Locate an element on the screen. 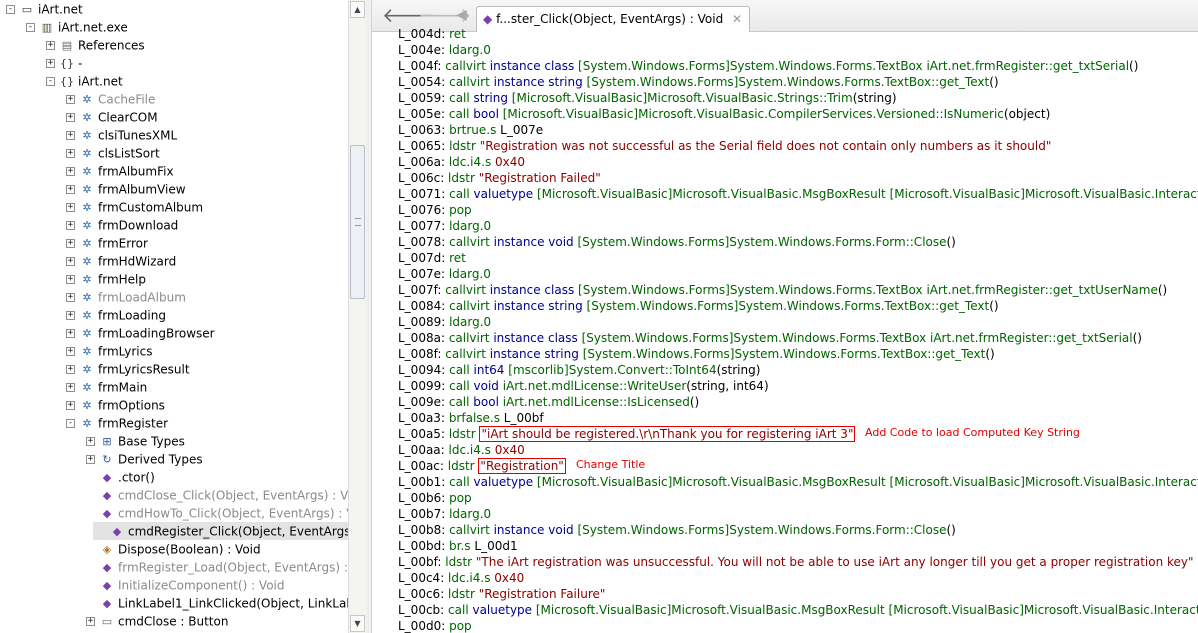 The image size is (1198, 633). tree-item: + ✲ frmDownload is located at coordinates (122, 225).